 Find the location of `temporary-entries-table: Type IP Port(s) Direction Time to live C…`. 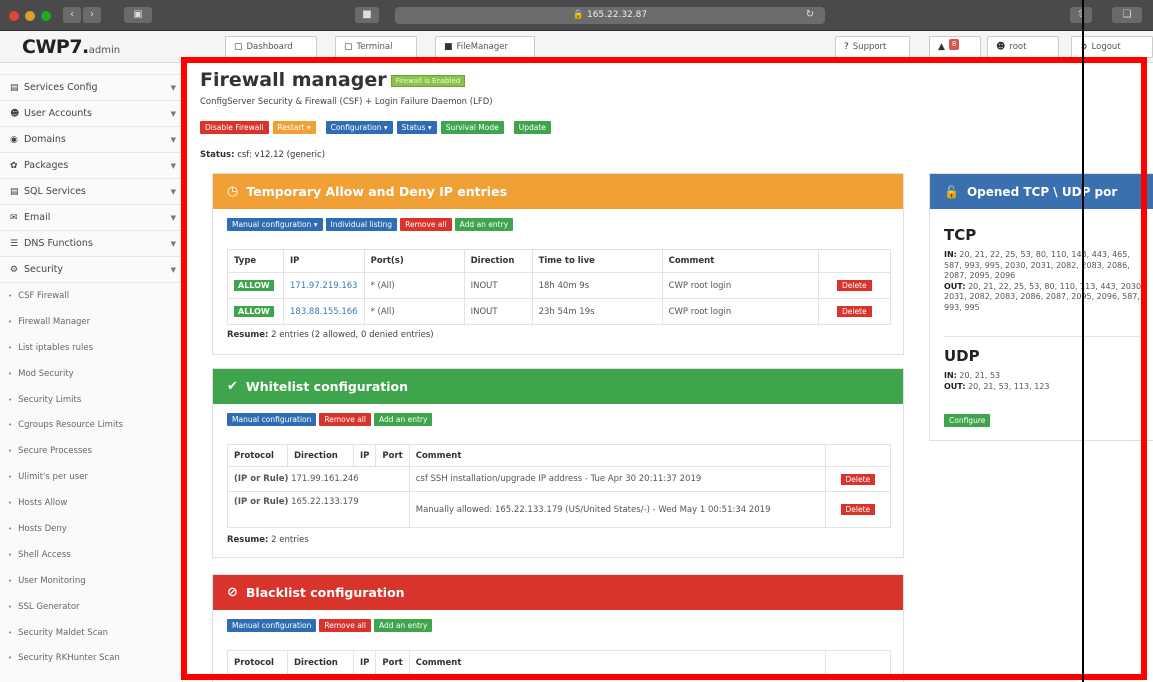

temporary-entries-table: Type IP Port(s) Direction Time to live C… is located at coordinates (559, 287).